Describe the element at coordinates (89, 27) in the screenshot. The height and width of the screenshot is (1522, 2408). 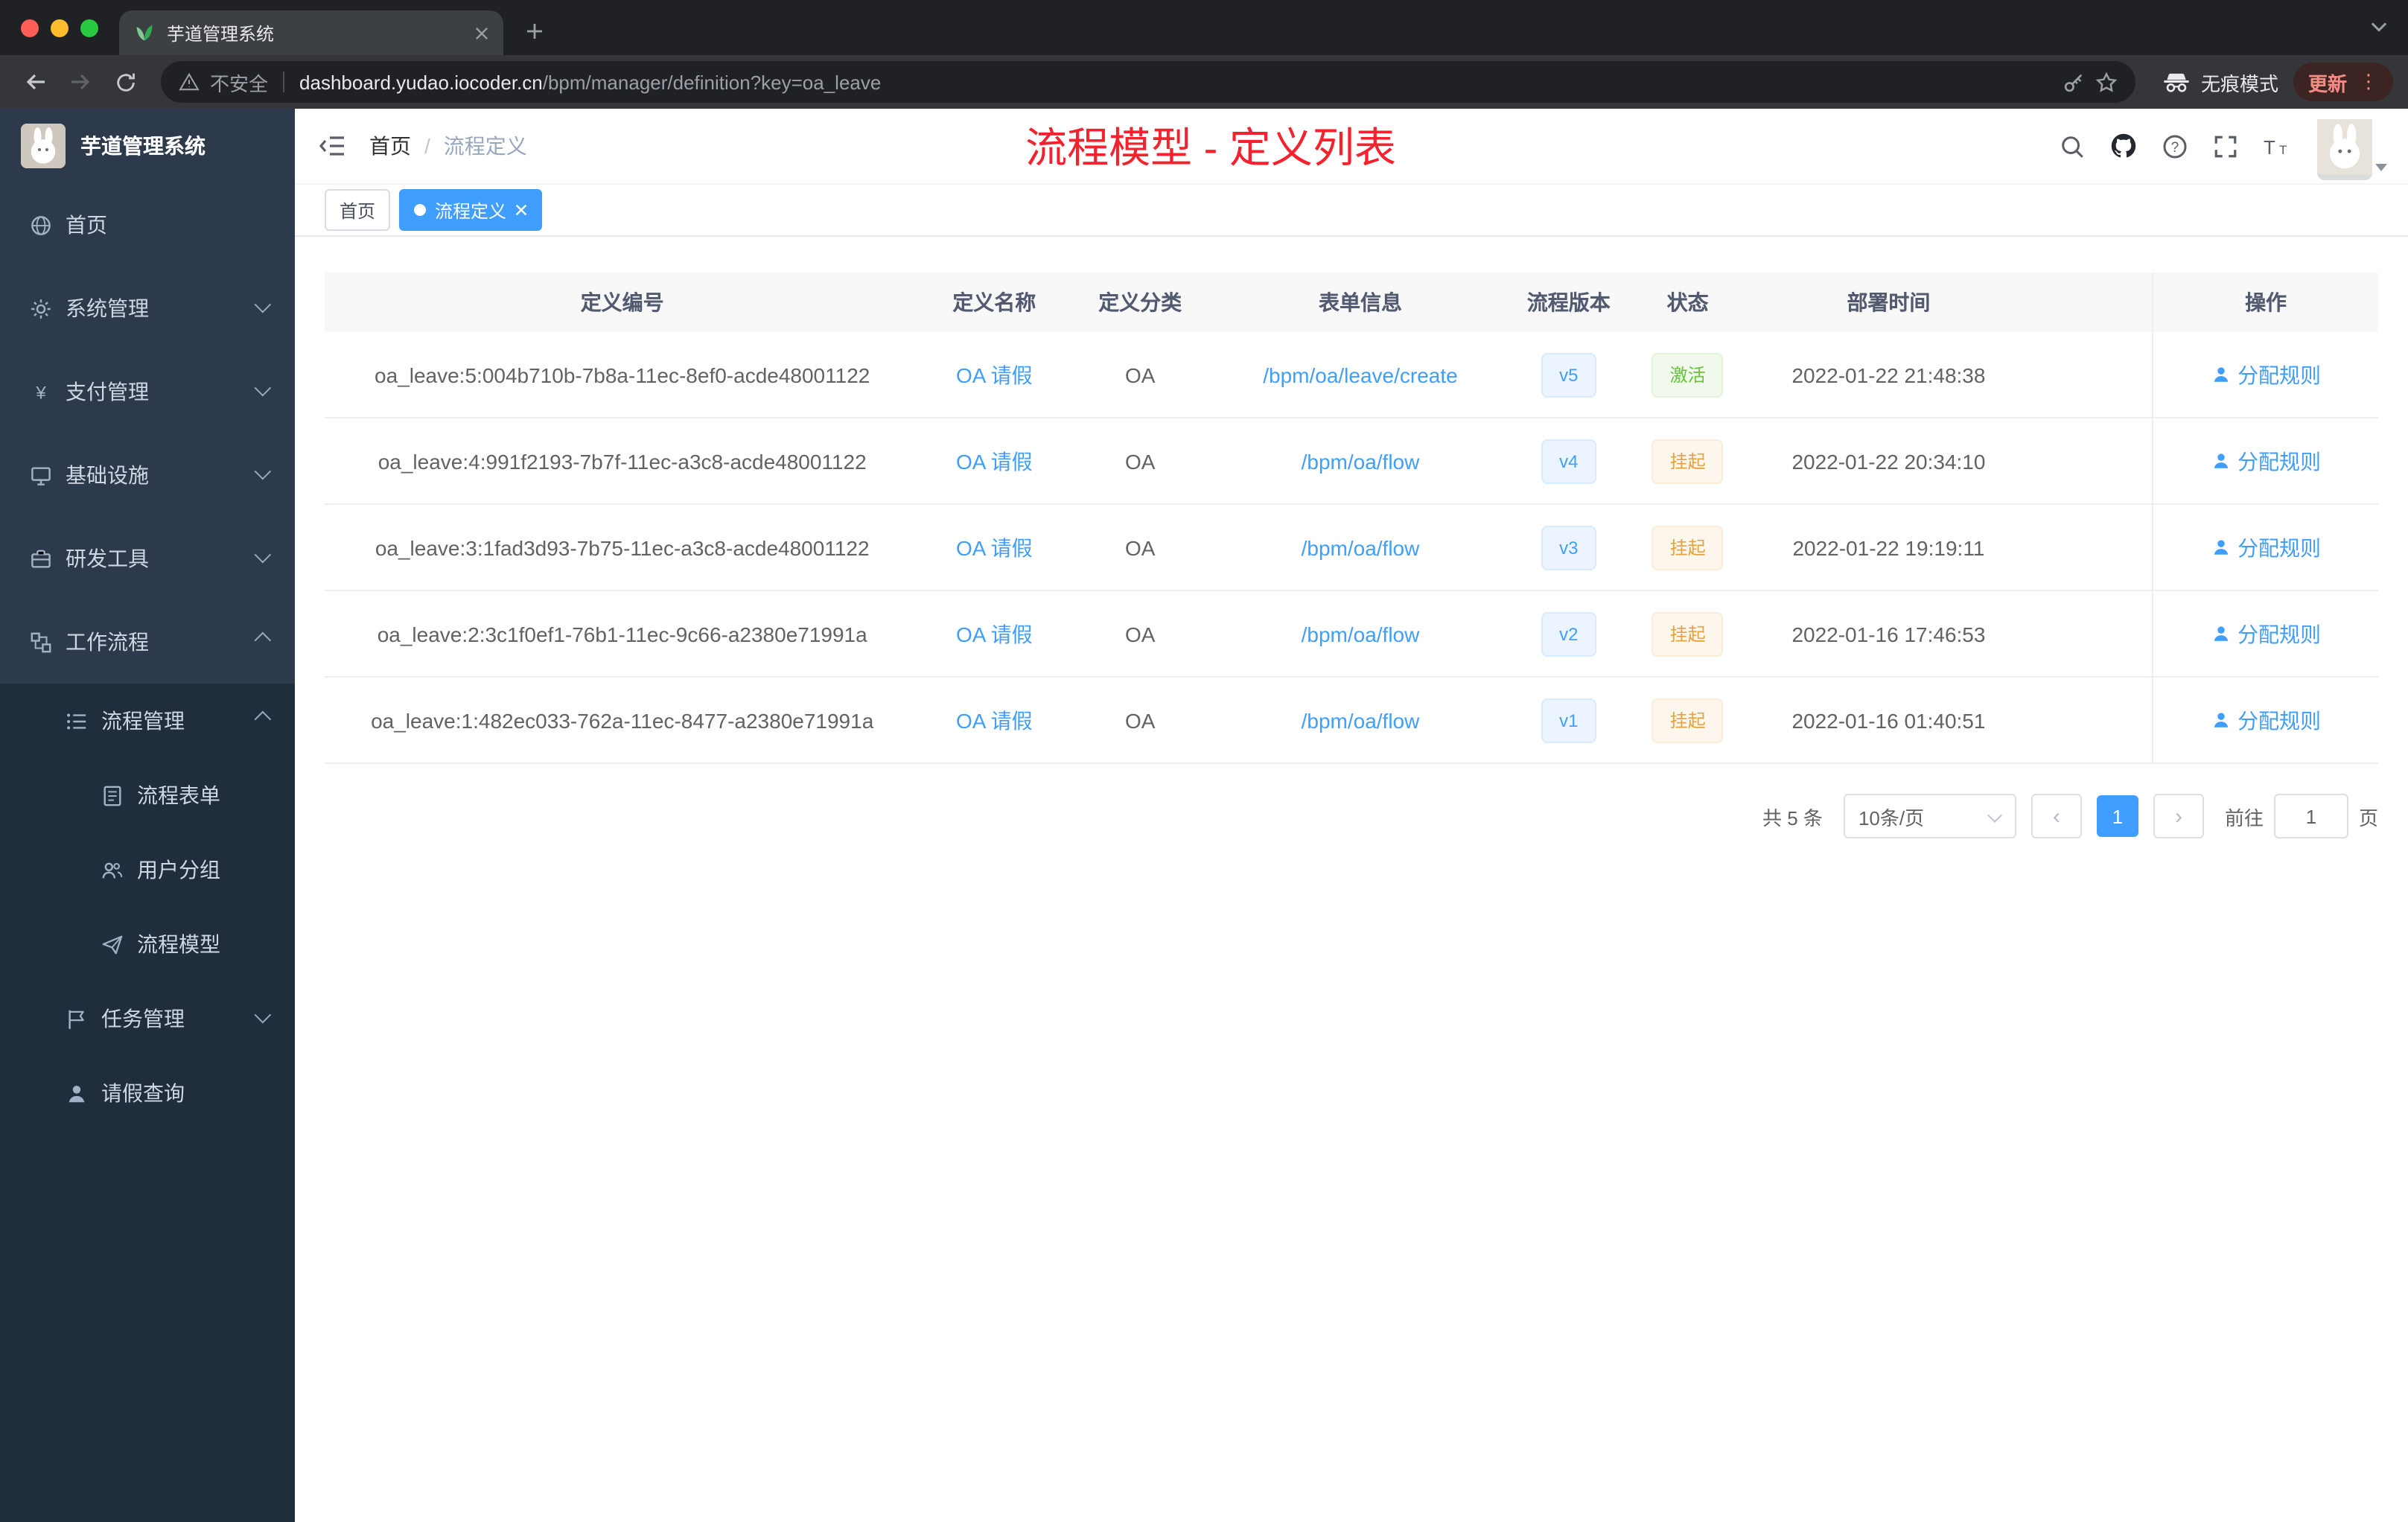
I see `zoom-window-button` at that location.